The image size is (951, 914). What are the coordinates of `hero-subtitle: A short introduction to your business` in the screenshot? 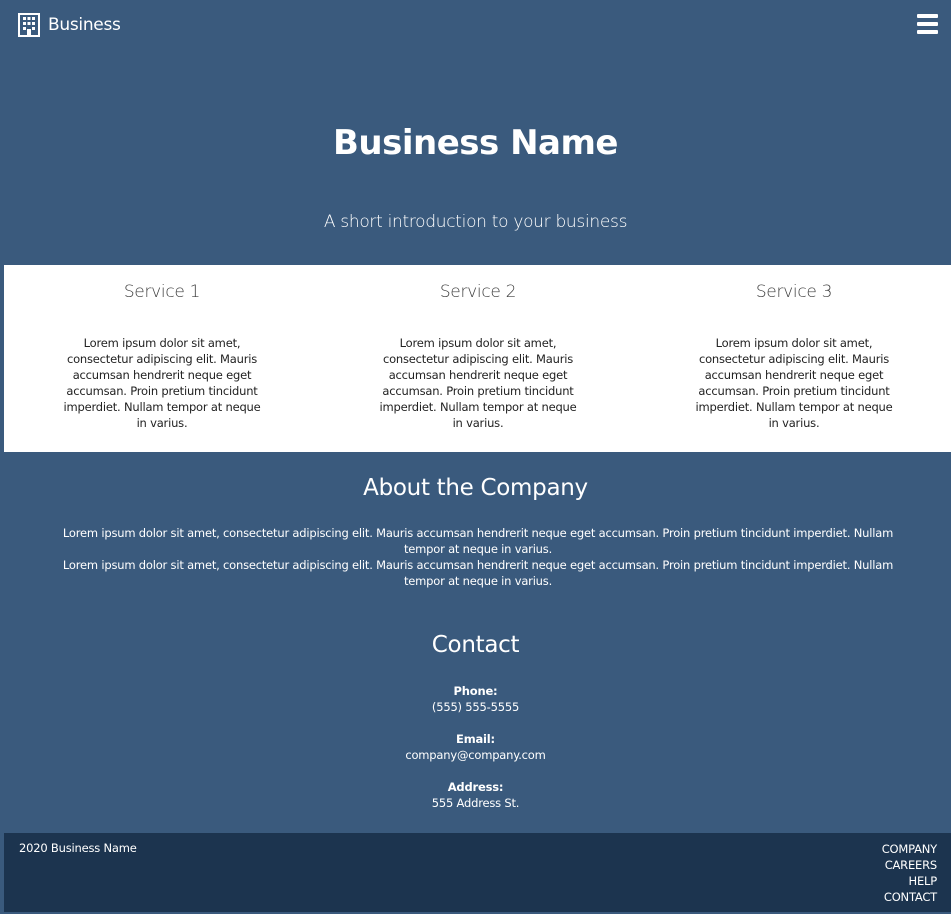 It's located at (475, 222).